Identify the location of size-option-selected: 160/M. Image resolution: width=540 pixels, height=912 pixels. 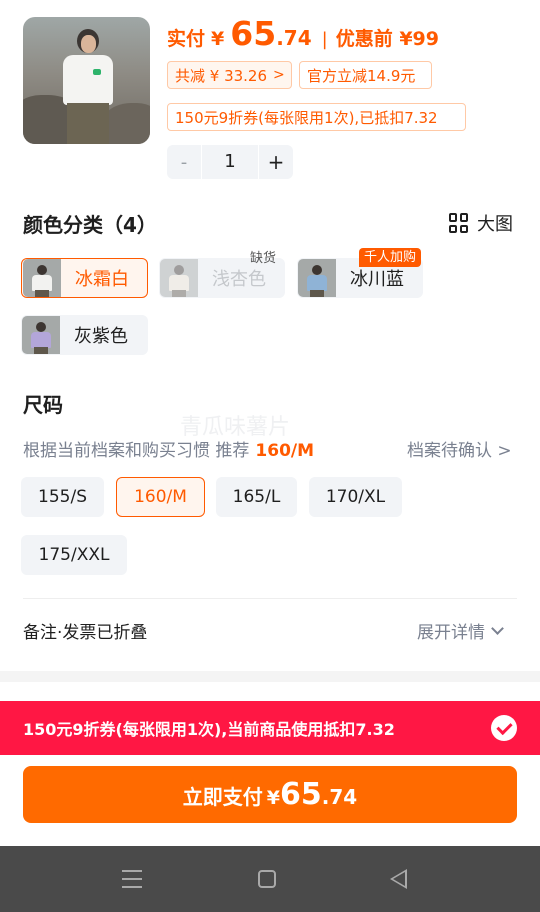
(160, 497).